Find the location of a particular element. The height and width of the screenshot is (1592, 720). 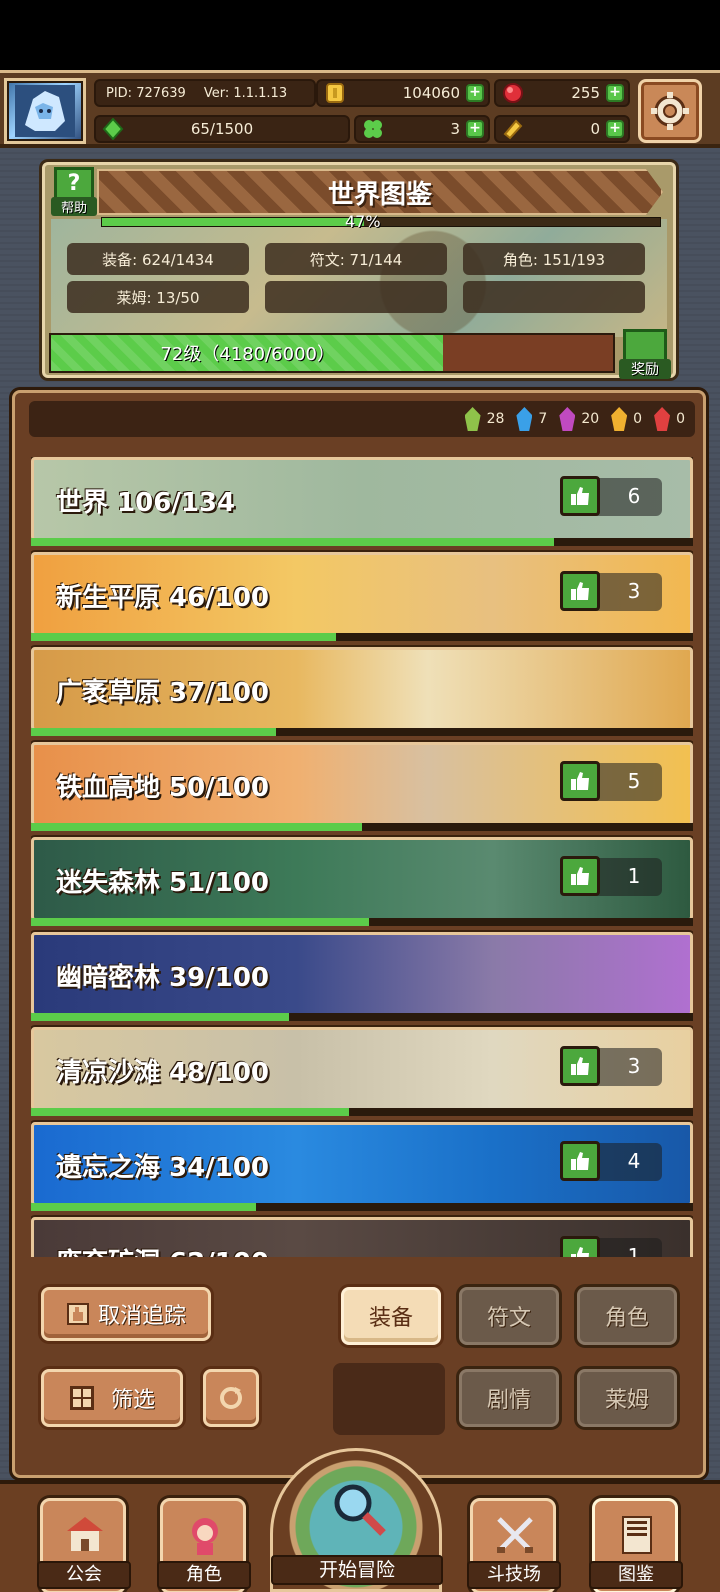

track-count: 4 is located at coordinates (634, 1161).